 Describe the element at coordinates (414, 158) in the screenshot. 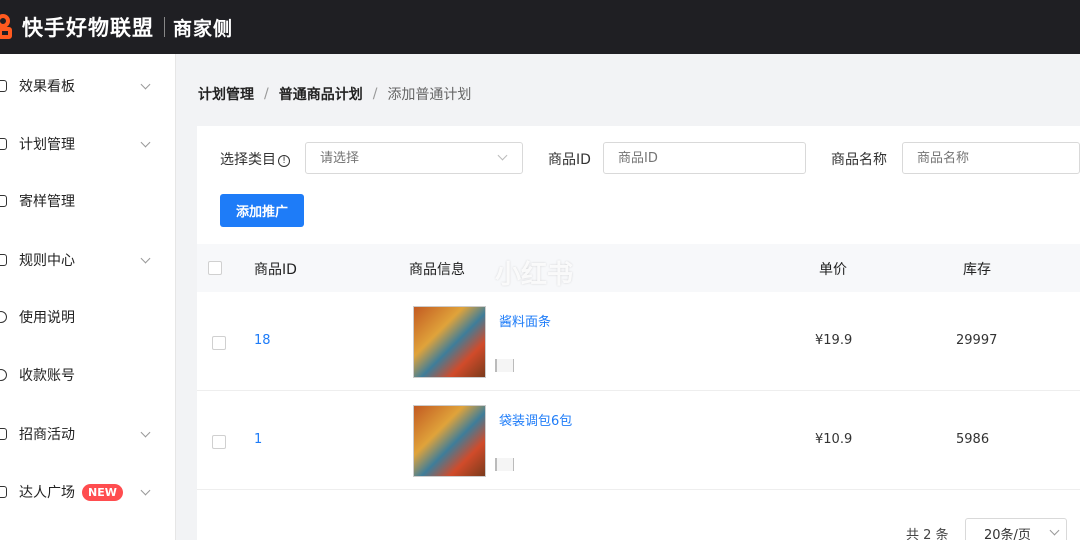

I see `category-select` at that location.